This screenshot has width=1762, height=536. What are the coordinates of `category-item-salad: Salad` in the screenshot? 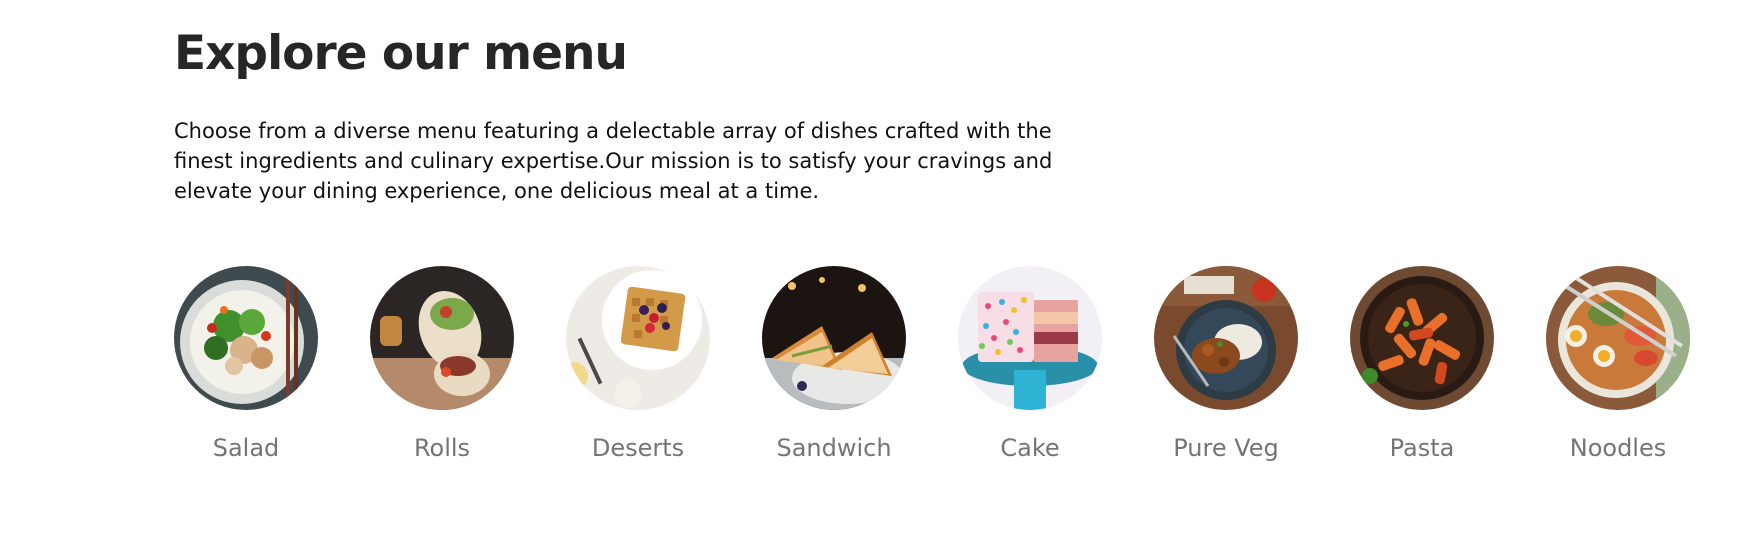 It's located at (246, 364).